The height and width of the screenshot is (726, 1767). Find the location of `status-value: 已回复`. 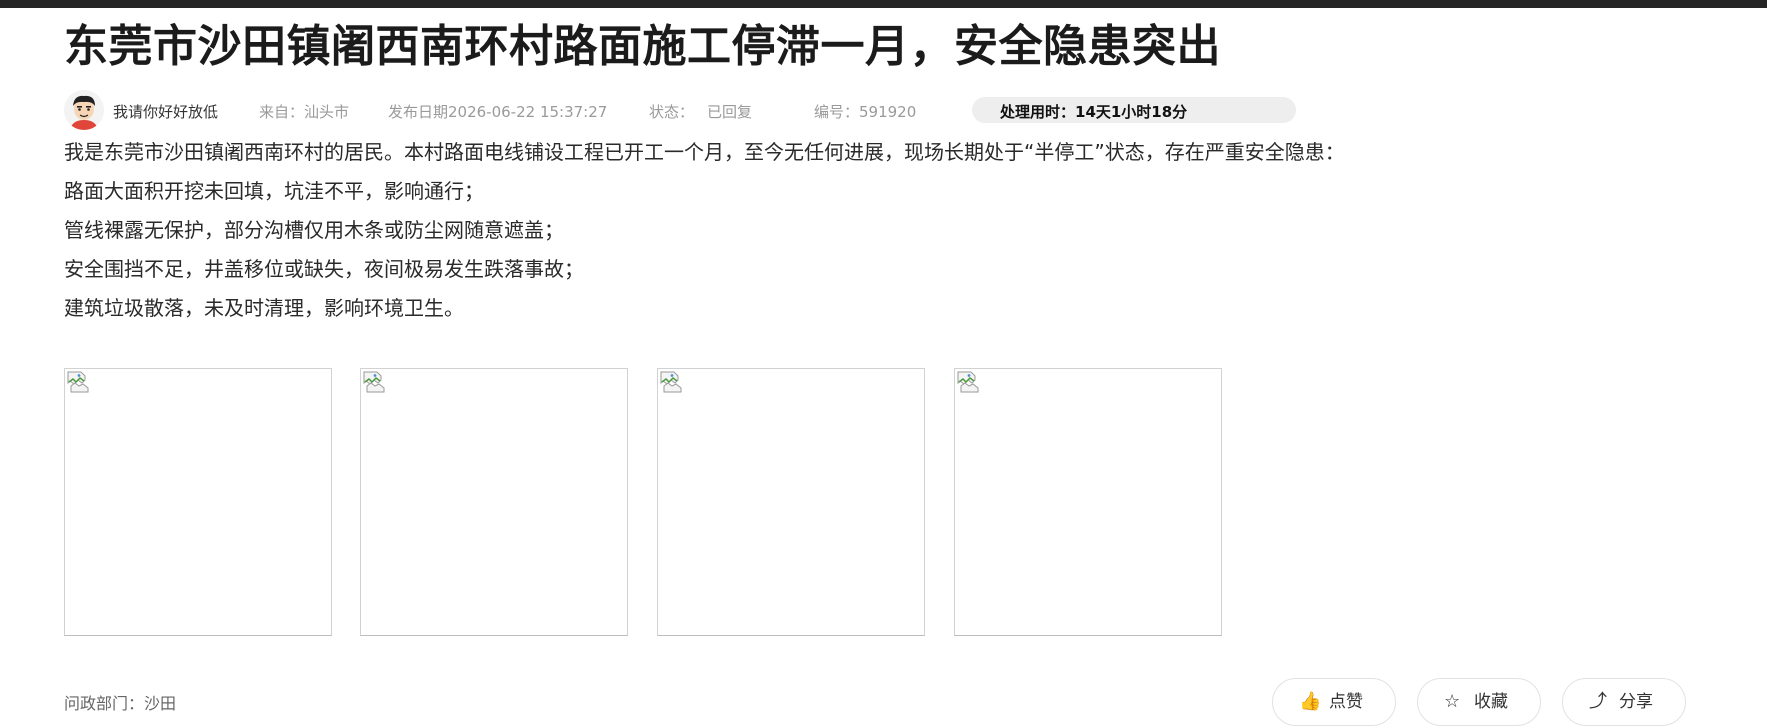

status-value: 已回复 is located at coordinates (730, 112).